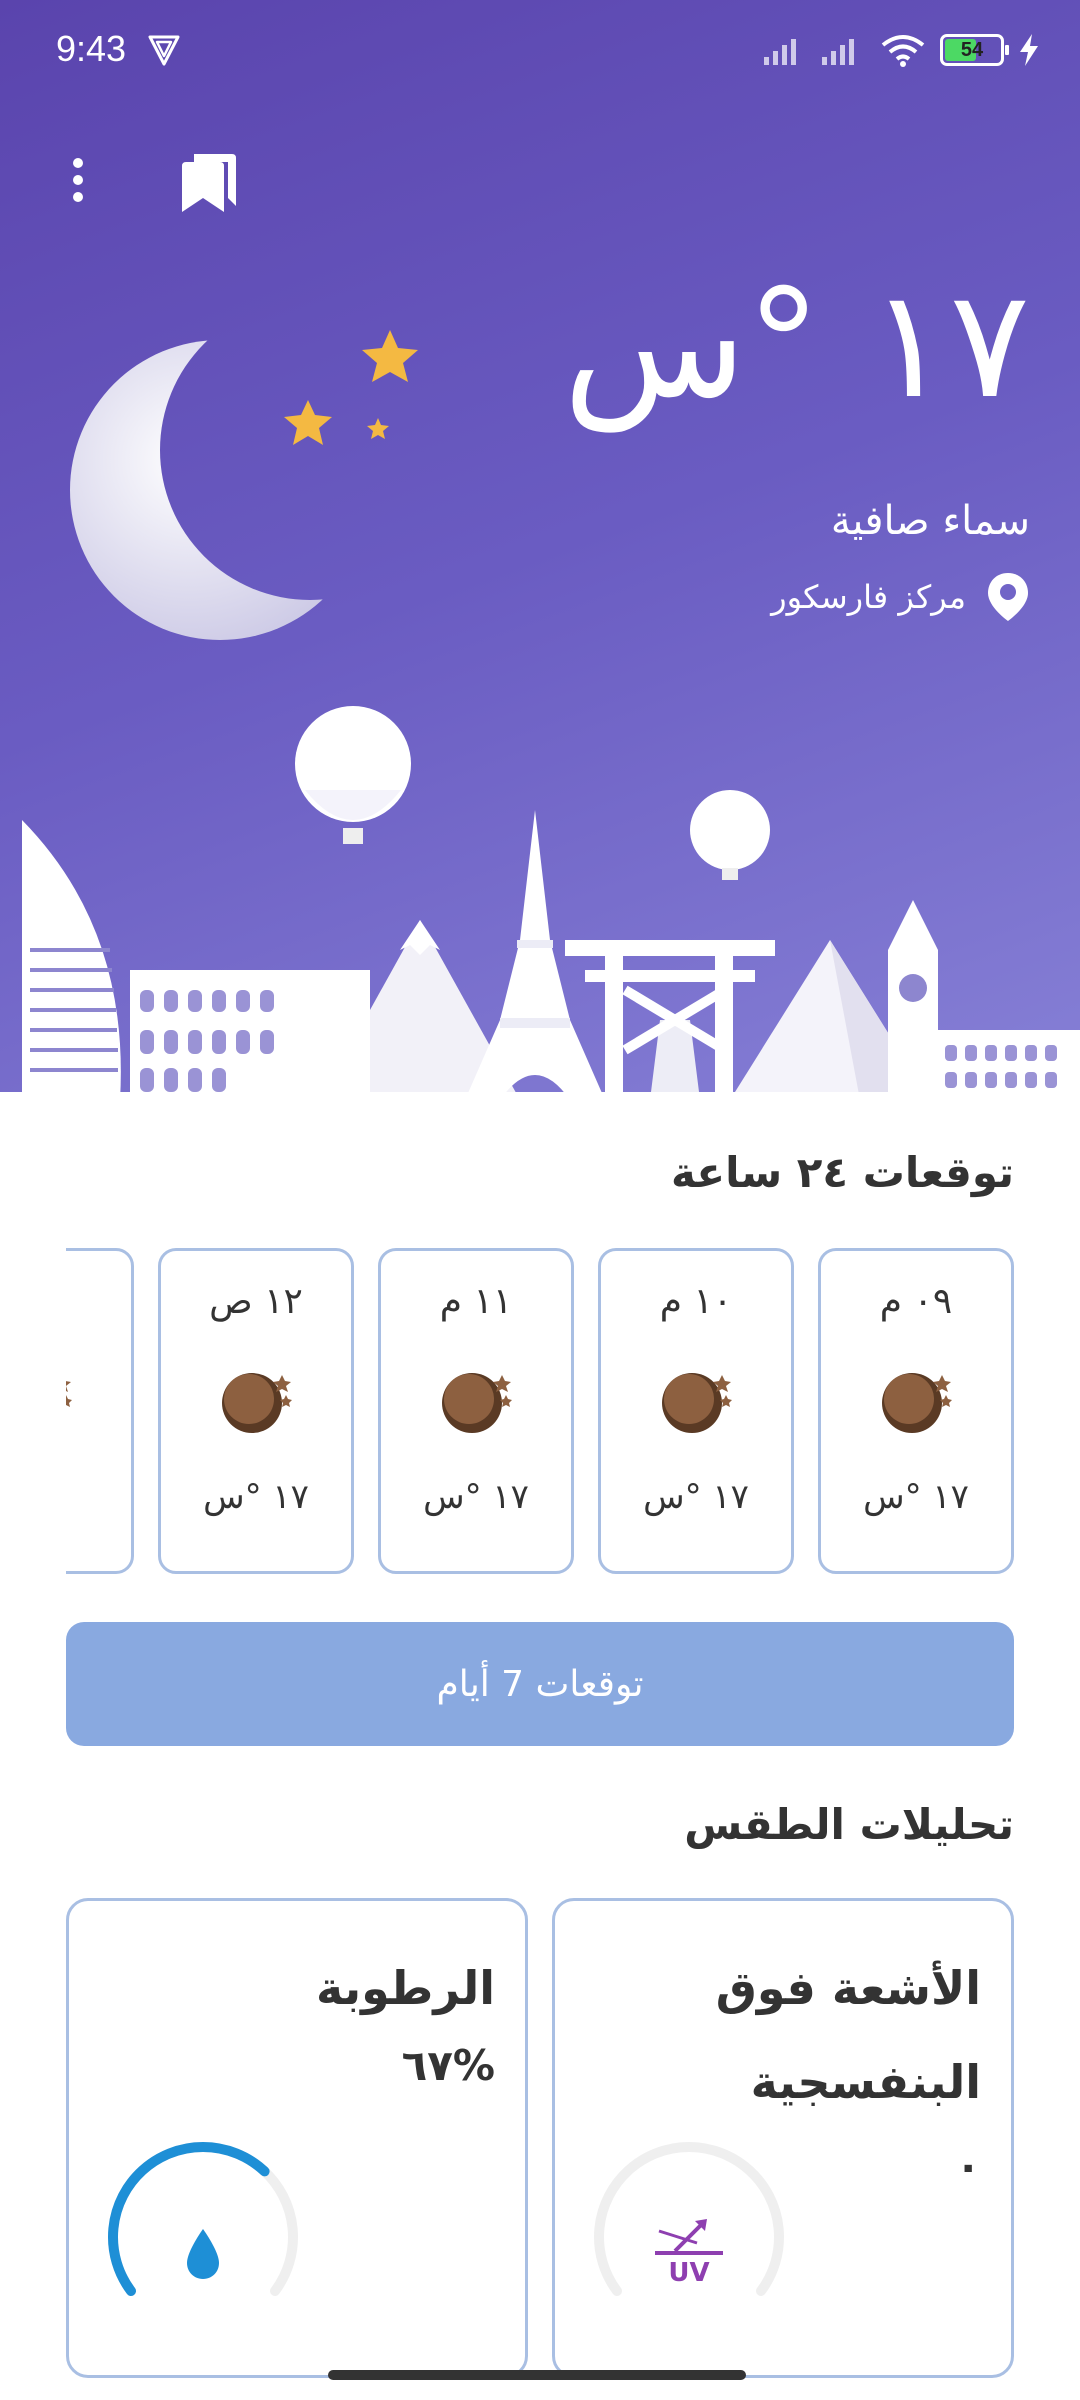  Describe the element at coordinates (91, 48) in the screenshot. I see `status-time: 9:43` at that location.